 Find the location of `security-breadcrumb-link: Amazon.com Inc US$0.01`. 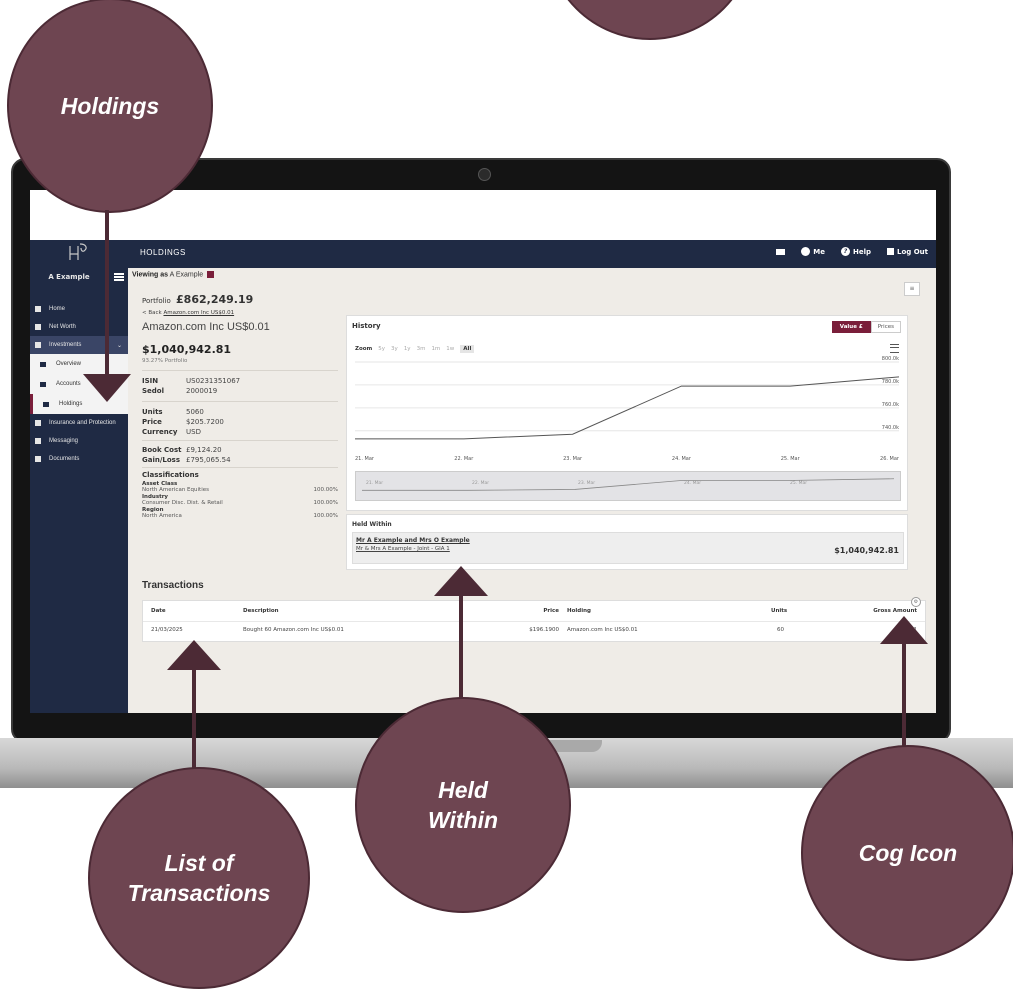

security-breadcrumb-link: Amazon.com Inc US$0.01 is located at coordinates (198, 313).